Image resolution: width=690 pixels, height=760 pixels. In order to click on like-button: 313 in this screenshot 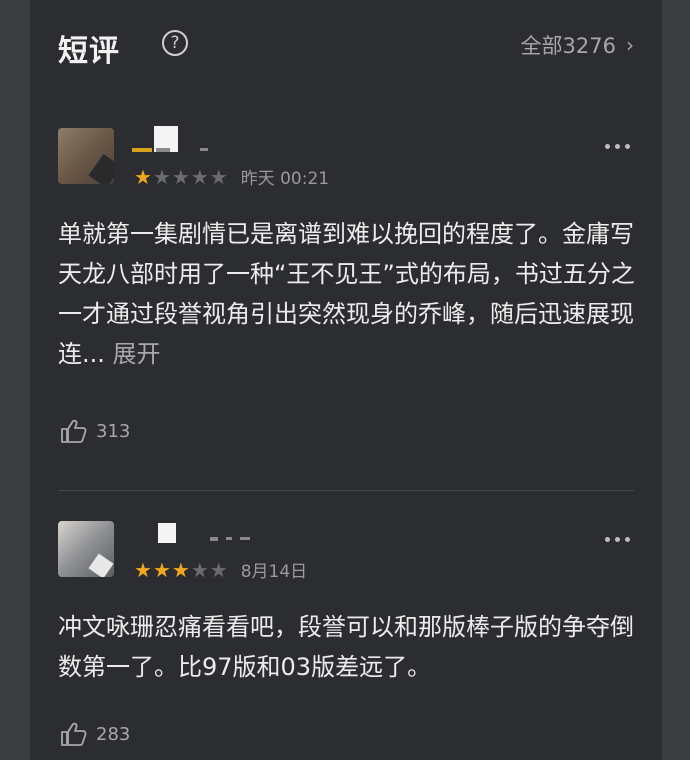, I will do `click(95, 431)`.